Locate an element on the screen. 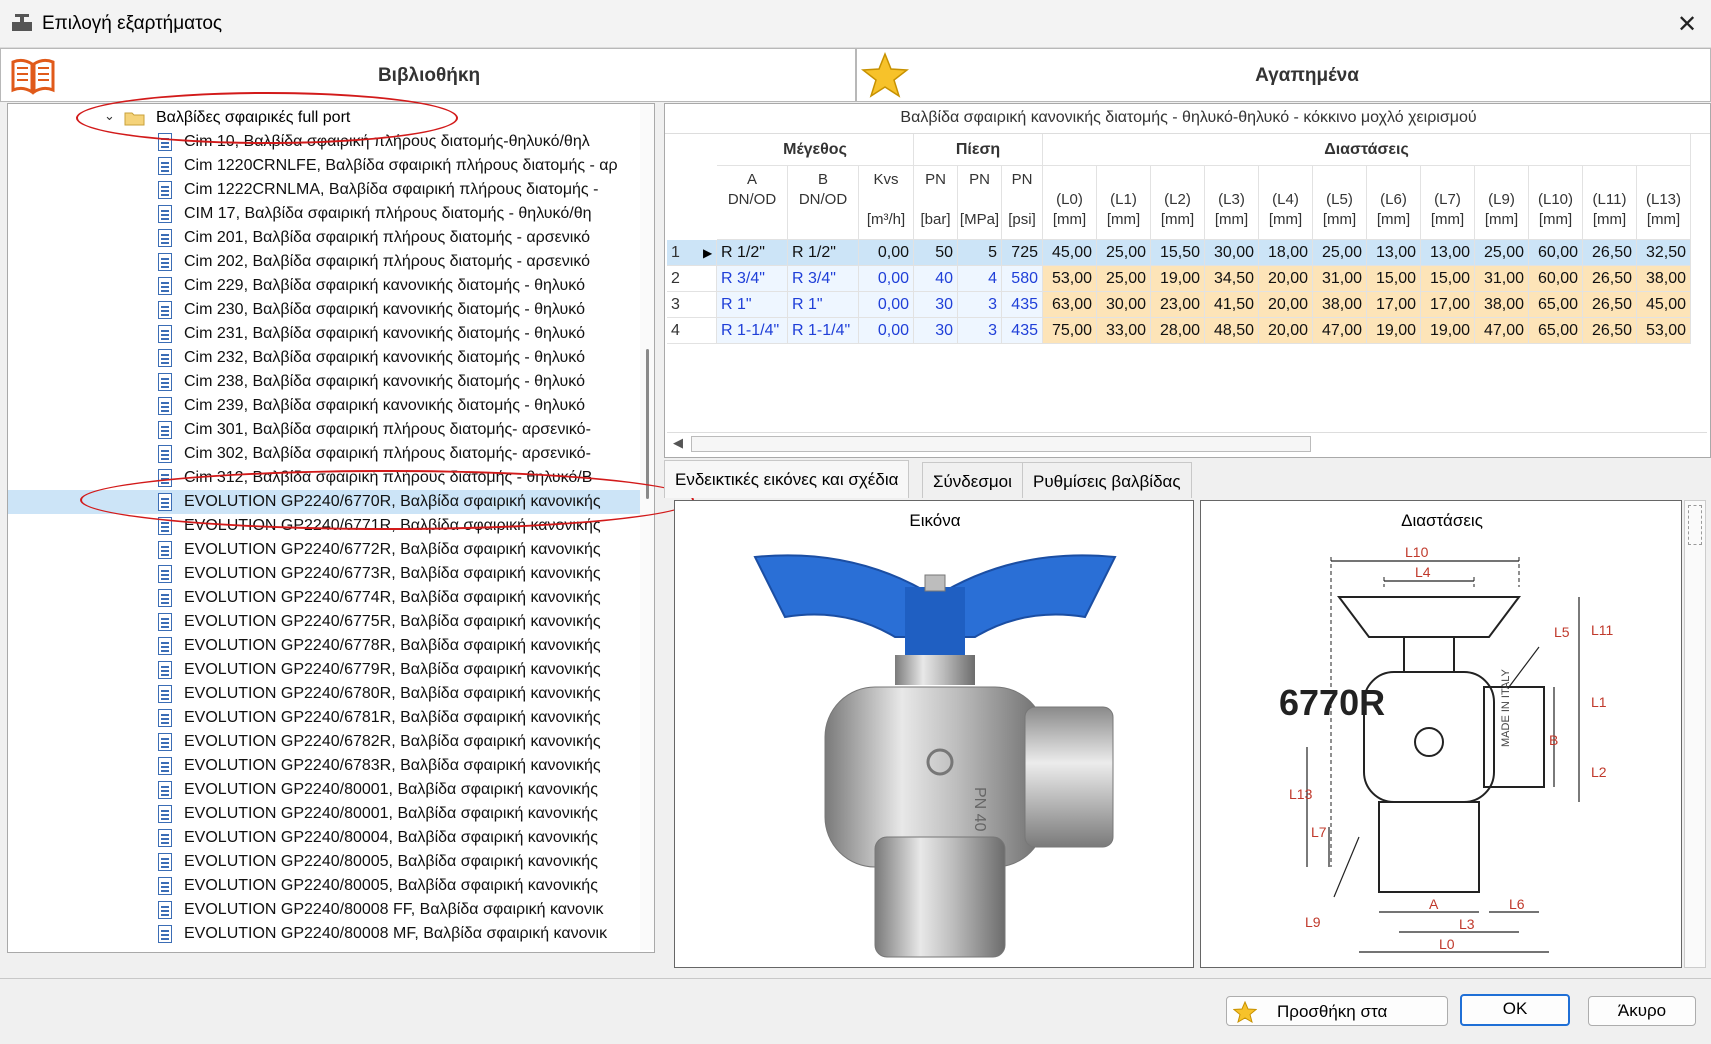 Image resolution: width=1711 pixels, height=1044 pixels. column-header: (L13) [mm] is located at coordinates (1664, 203).